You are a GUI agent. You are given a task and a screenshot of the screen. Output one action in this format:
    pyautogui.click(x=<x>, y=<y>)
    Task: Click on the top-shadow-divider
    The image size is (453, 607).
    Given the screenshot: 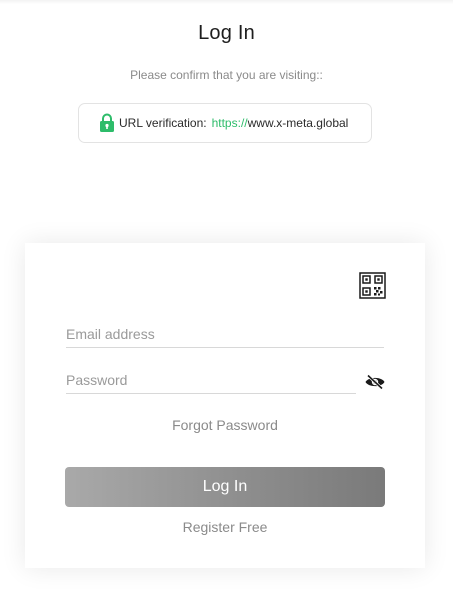 What is the action you would take?
    pyautogui.click(x=226, y=2)
    